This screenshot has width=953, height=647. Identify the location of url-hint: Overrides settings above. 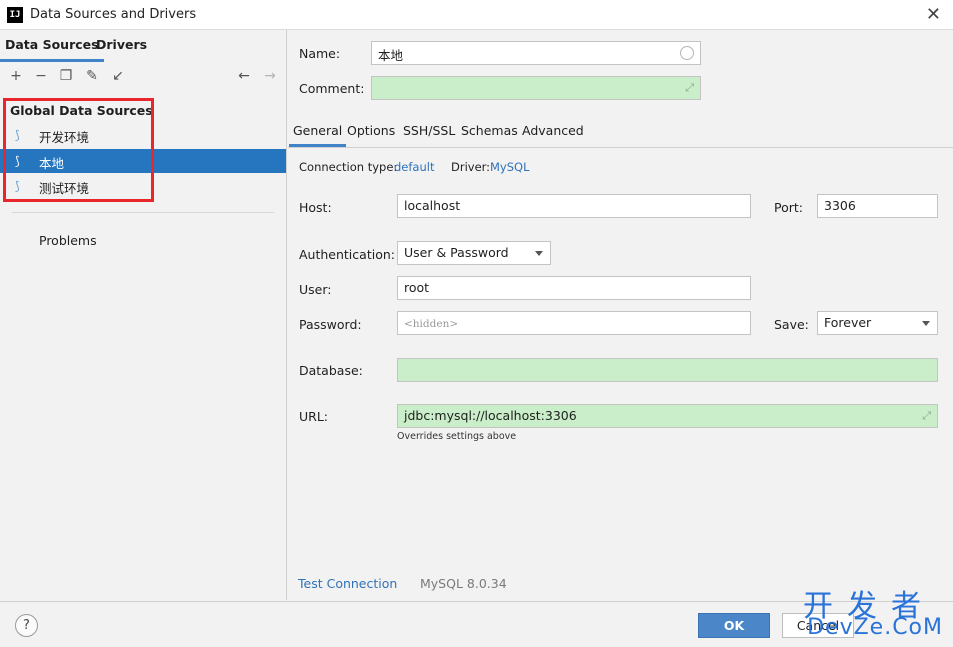
(457, 436).